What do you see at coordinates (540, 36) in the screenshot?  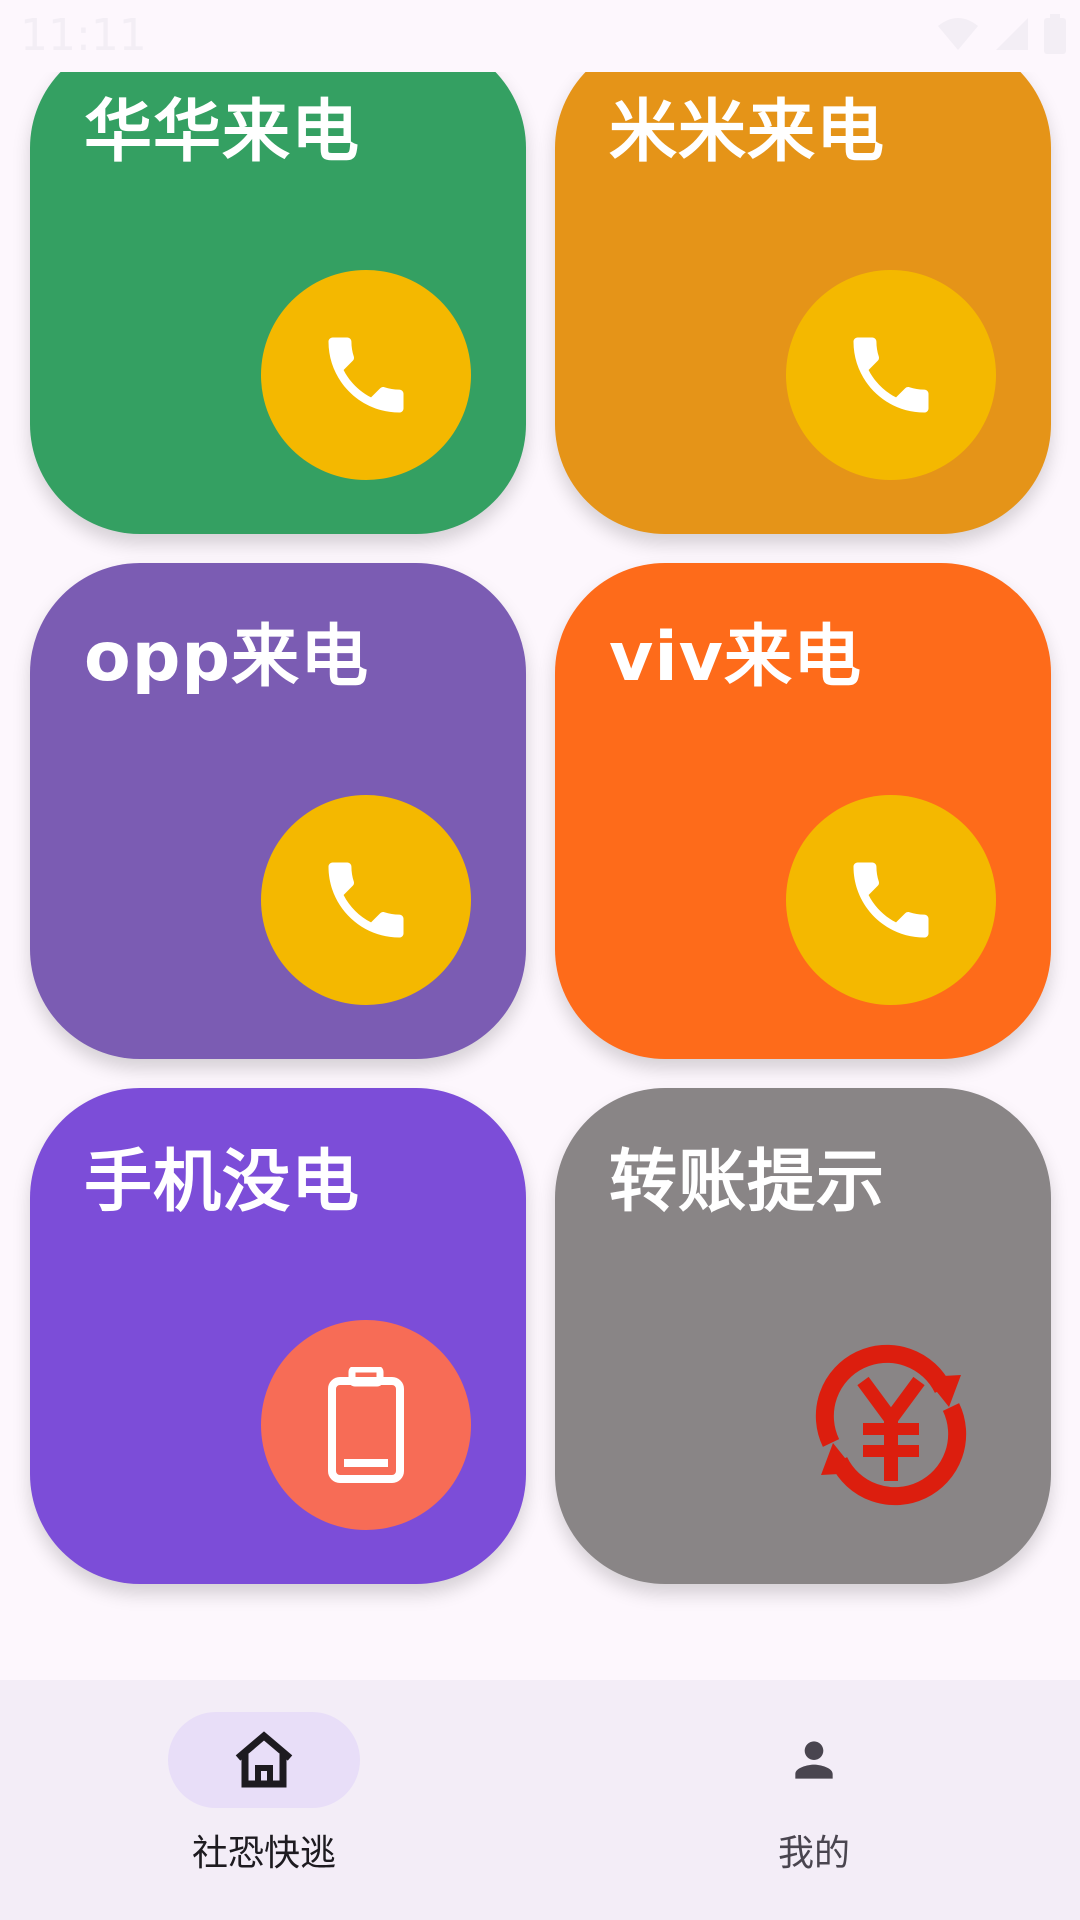 I see `status-bar: 11:11` at bounding box center [540, 36].